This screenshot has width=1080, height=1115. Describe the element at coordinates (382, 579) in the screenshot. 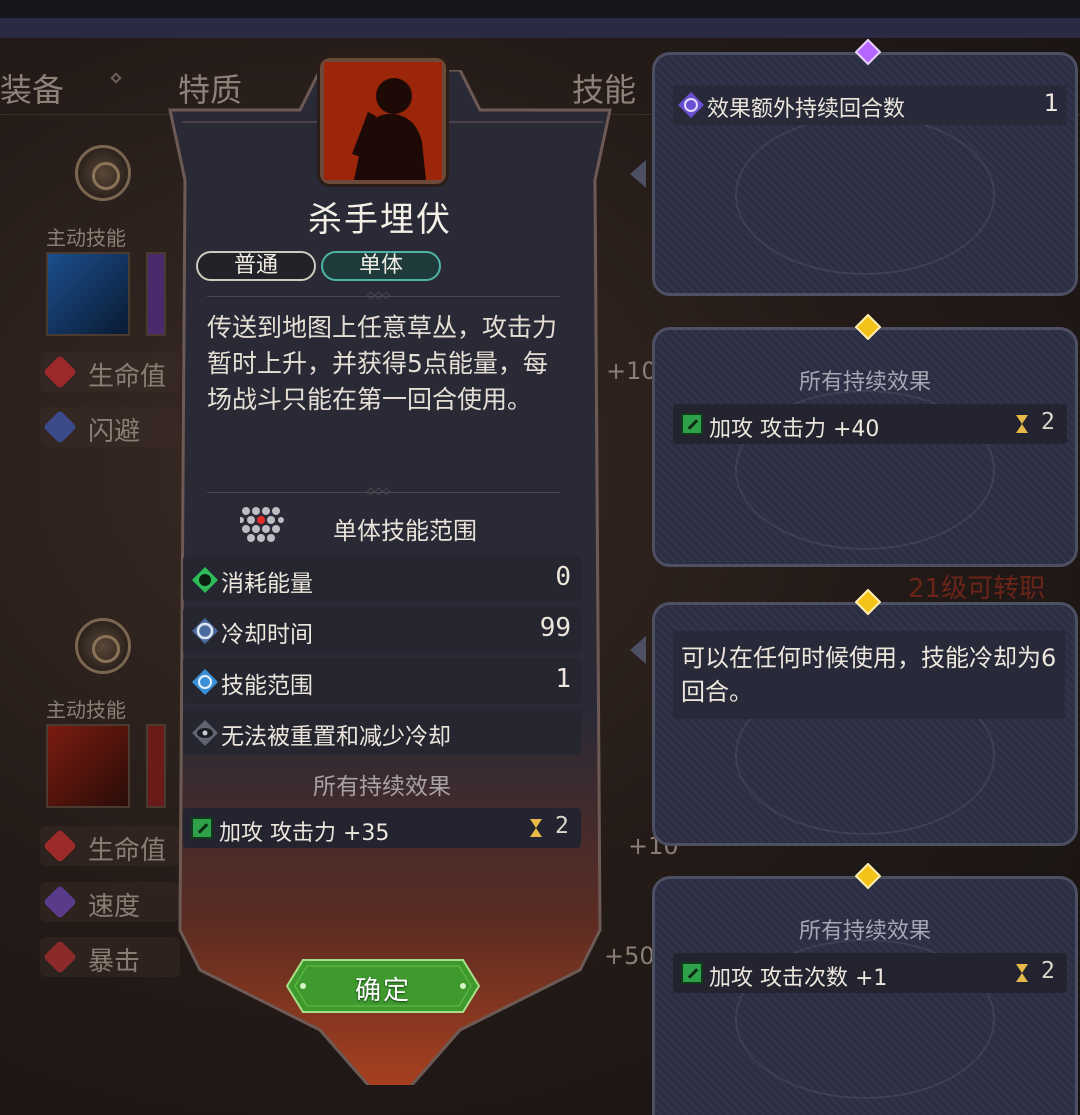

I see `stat-energy-cost: 消耗能量 0` at that location.